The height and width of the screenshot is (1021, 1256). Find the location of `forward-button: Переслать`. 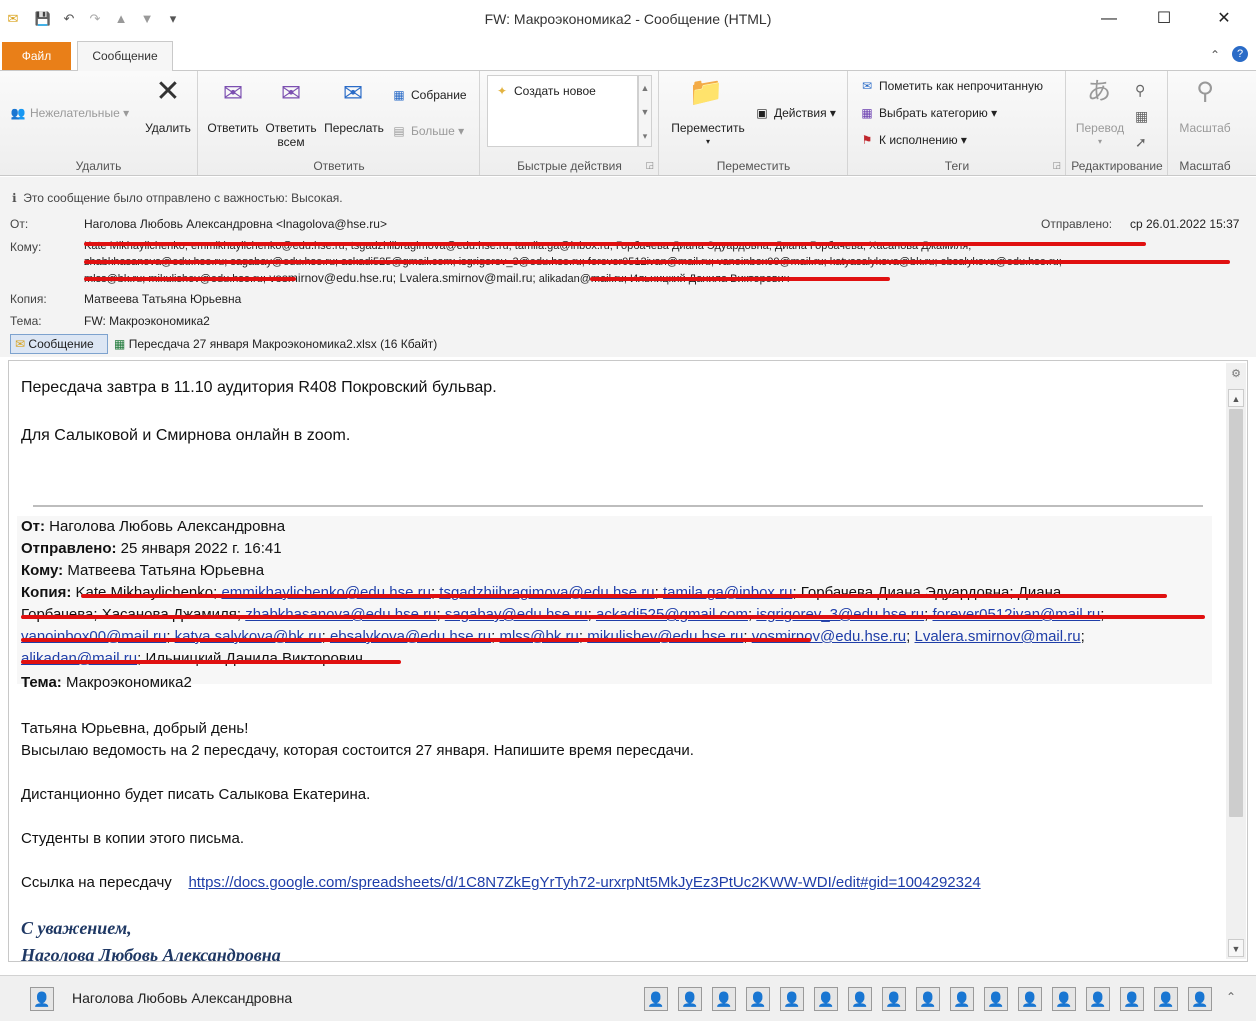

forward-button: Переслать is located at coordinates (354, 128).